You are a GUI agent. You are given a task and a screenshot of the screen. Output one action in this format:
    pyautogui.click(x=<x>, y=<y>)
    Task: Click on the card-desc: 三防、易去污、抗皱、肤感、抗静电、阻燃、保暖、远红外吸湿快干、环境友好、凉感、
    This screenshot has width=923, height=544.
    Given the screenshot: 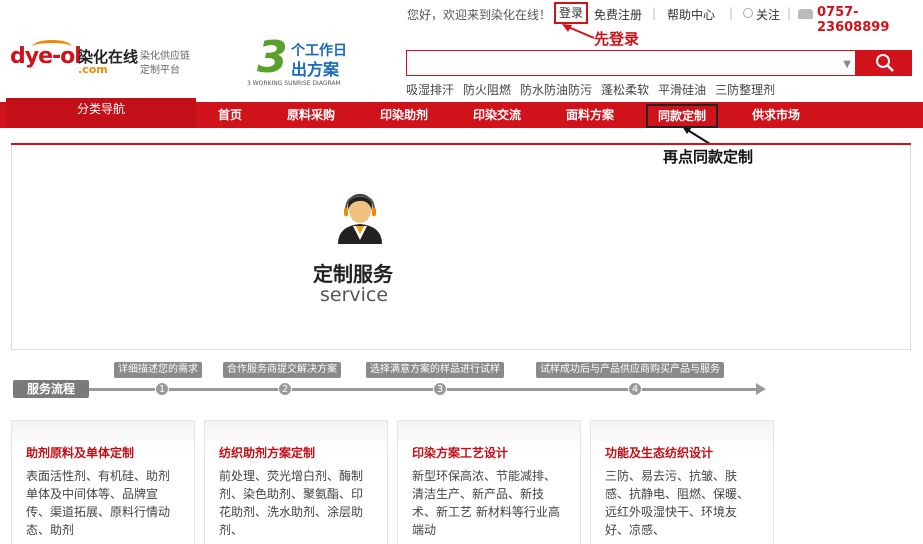 What is the action you would take?
    pyautogui.click(x=677, y=503)
    